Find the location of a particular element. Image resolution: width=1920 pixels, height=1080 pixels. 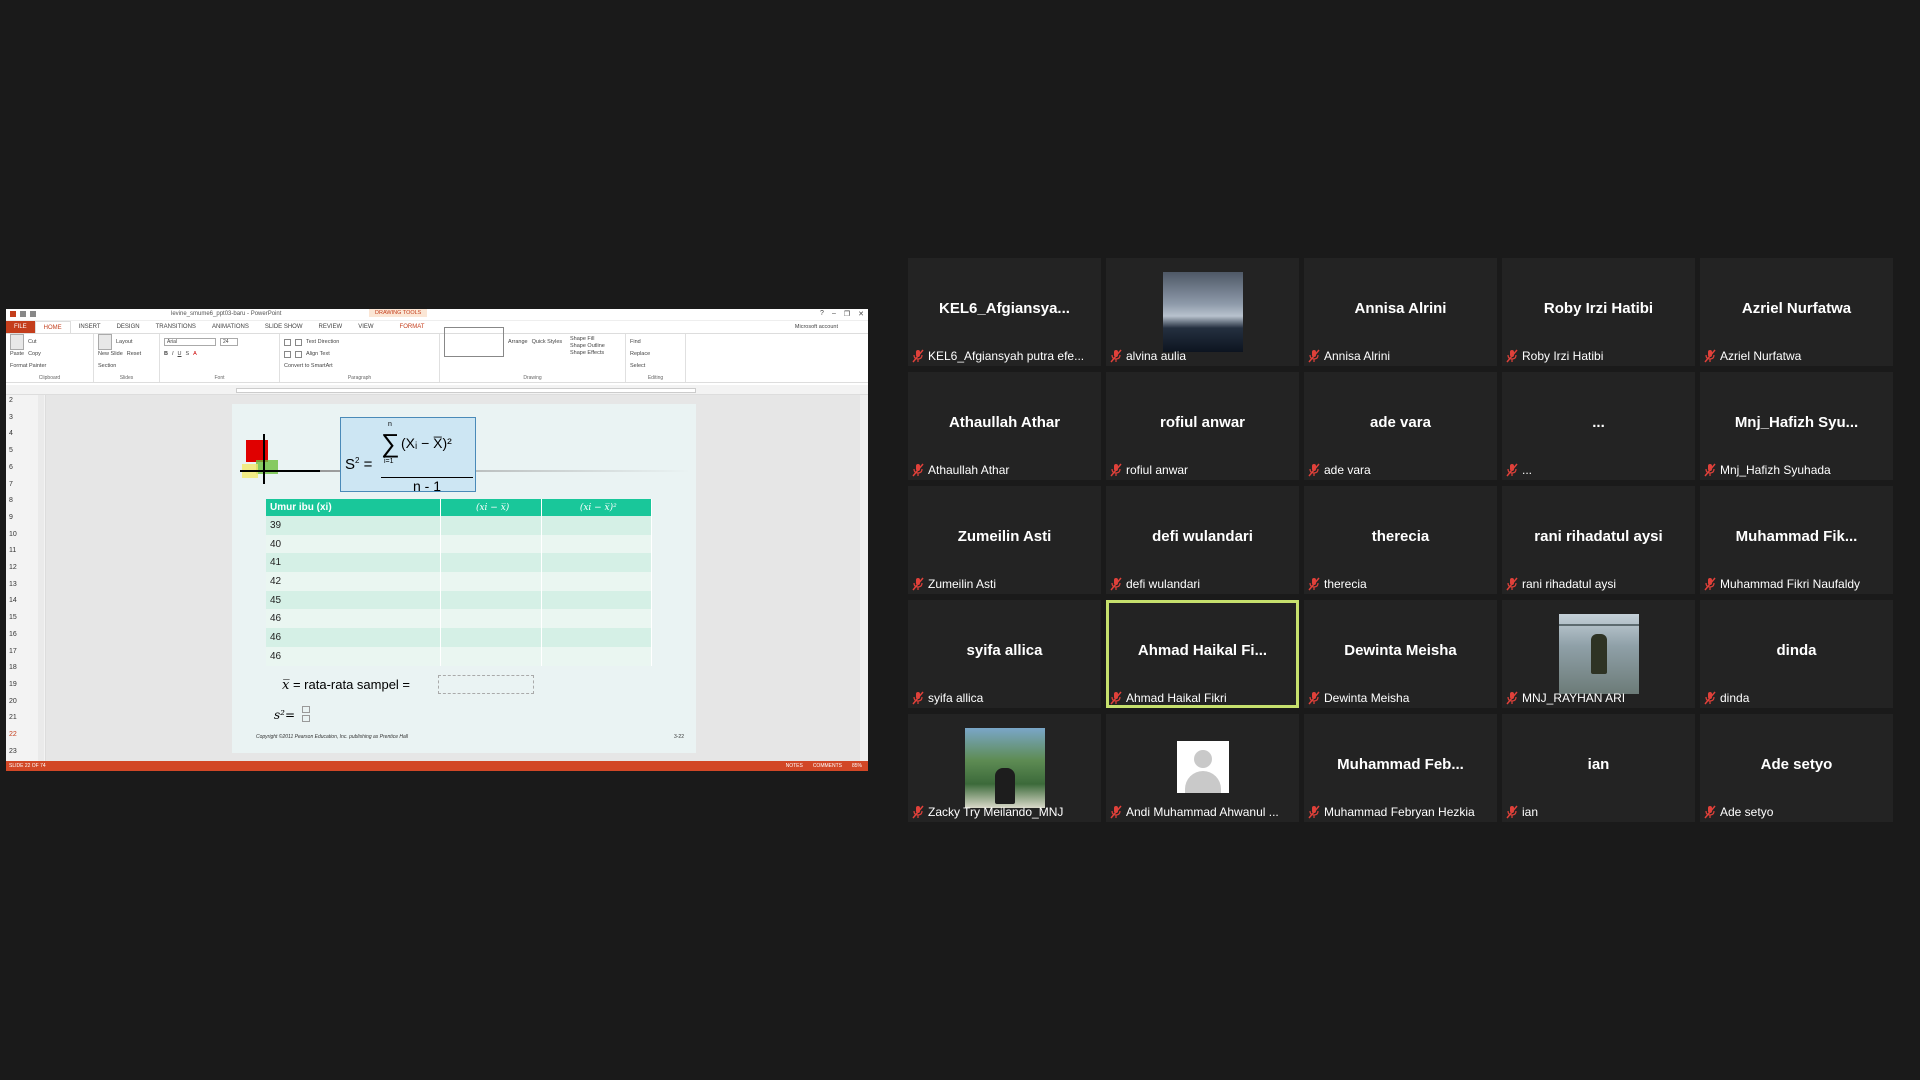

comments-button: COMMENTS is located at coordinates (827, 766).